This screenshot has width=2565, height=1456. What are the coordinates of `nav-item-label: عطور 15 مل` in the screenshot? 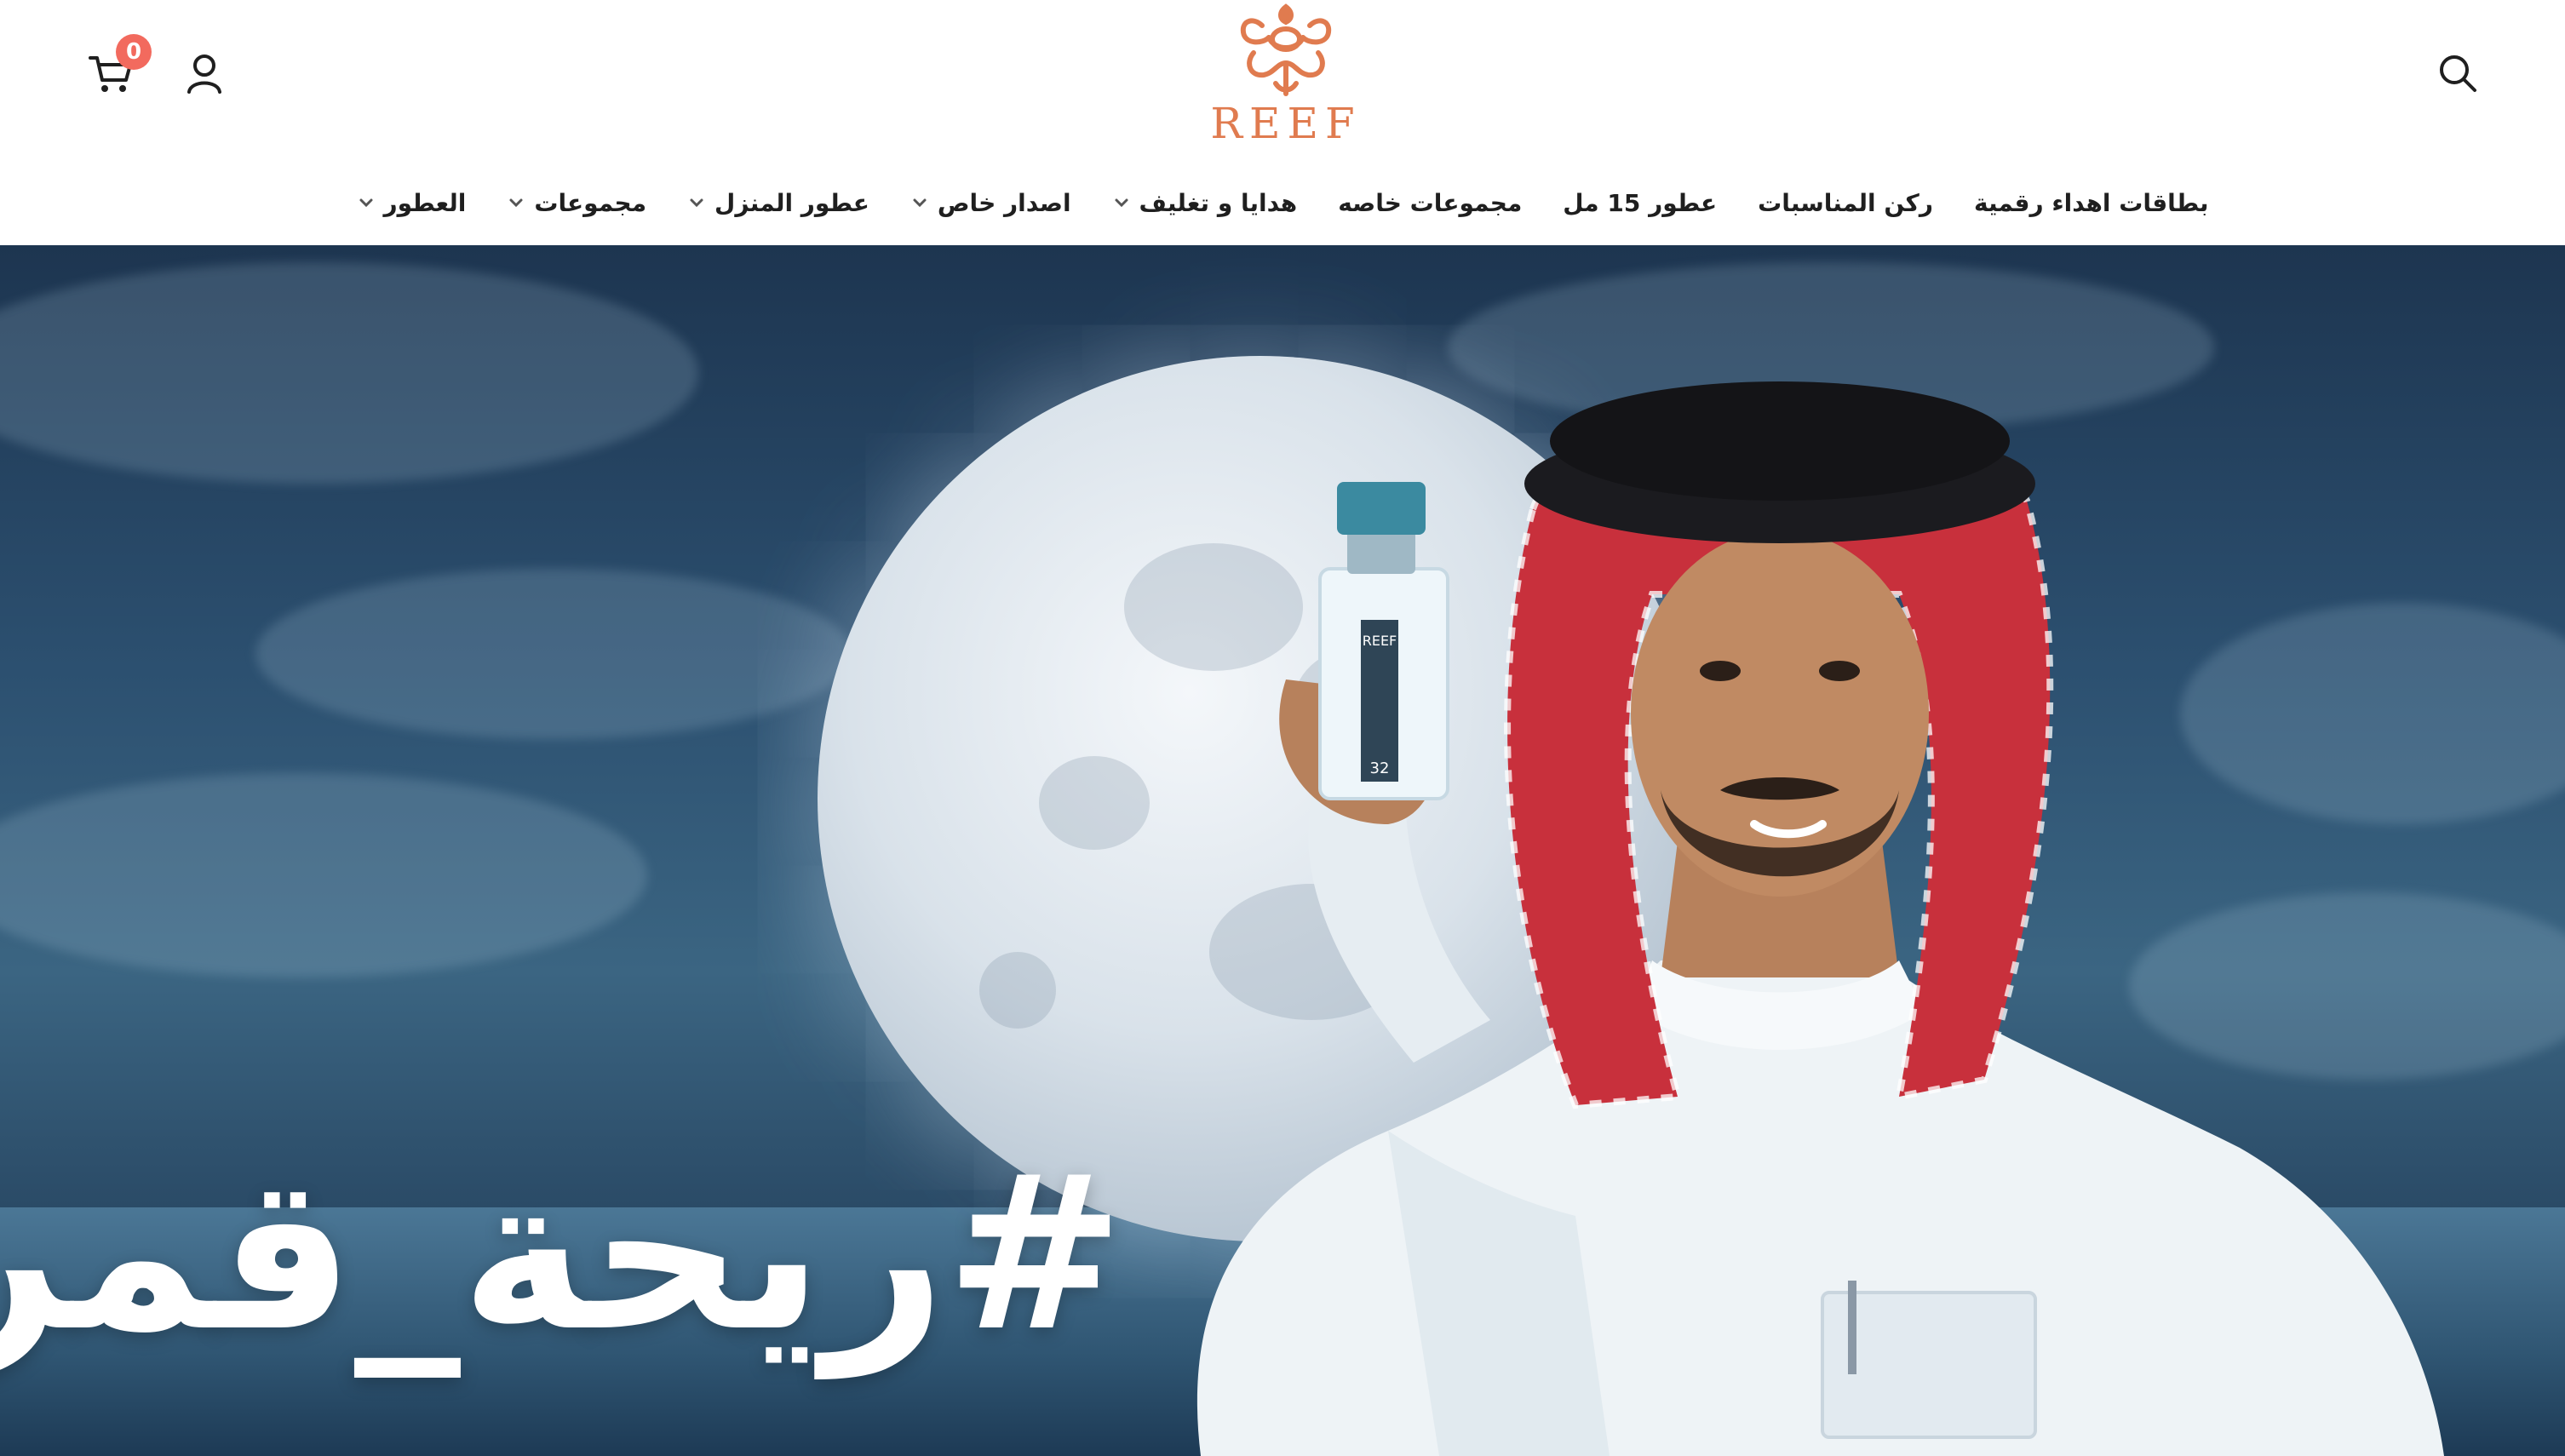 It's located at (1640, 202).